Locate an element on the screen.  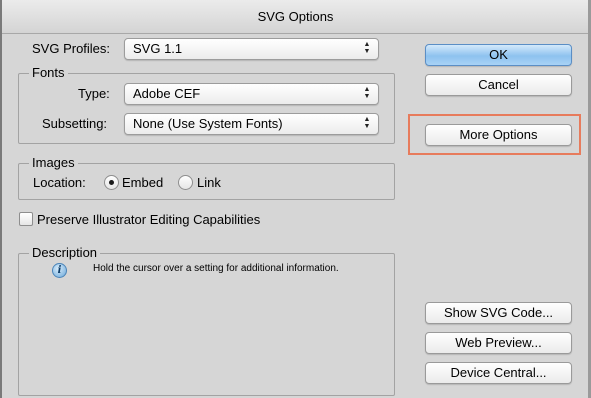
description-legend: Description is located at coordinates (65, 253).